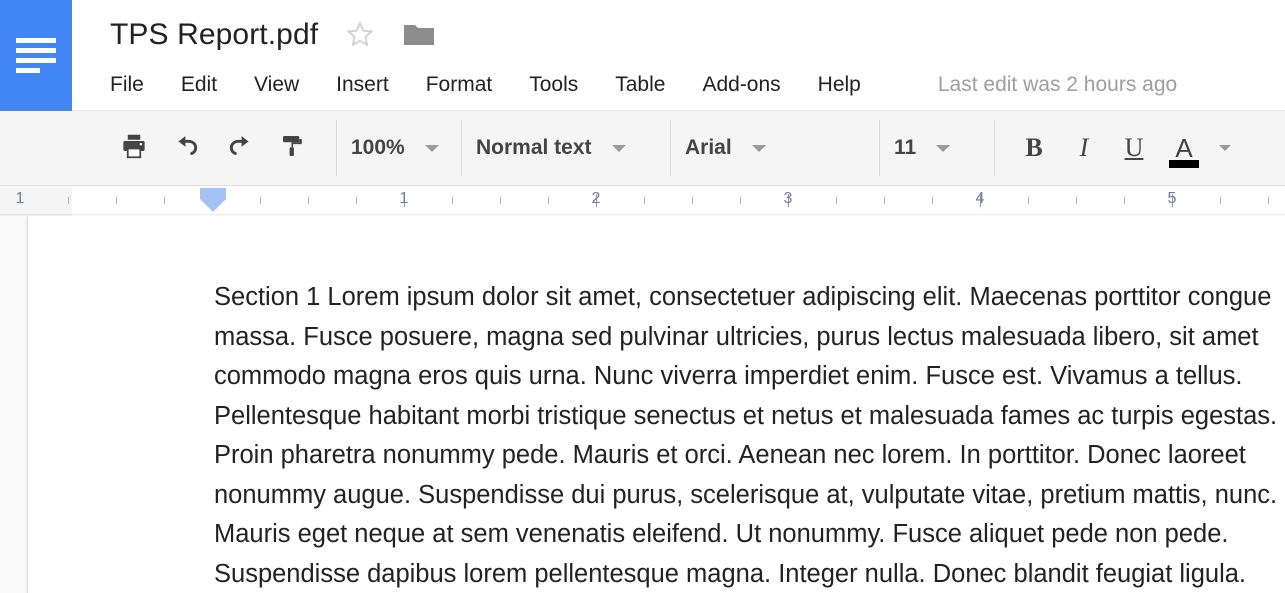 The height and width of the screenshot is (593, 1285). What do you see at coordinates (596, 198) in the screenshot?
I see `ruler-number: 2` at bounding box center [596, 198].